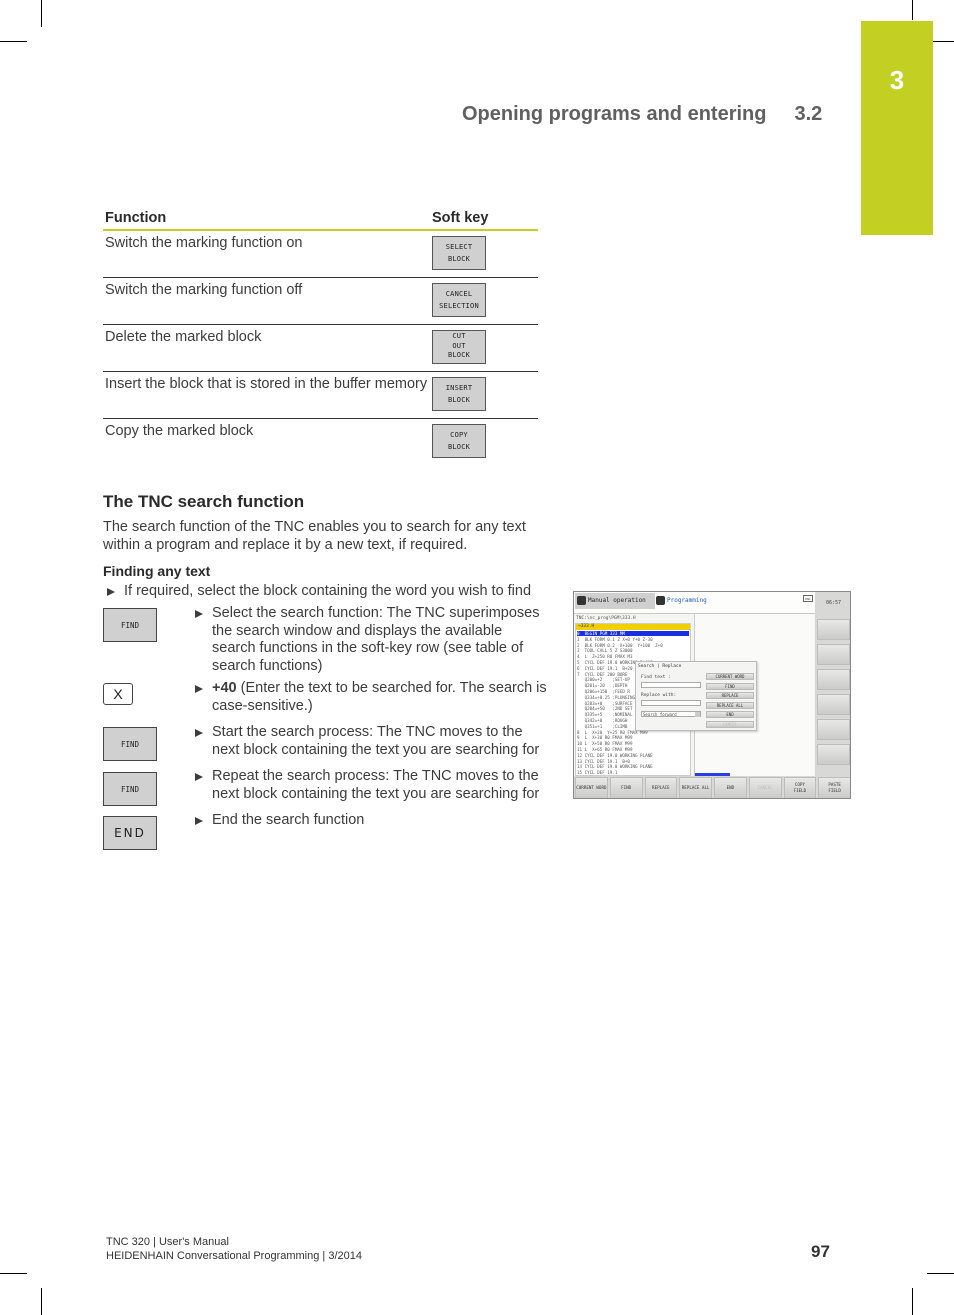 The height and width of the screenshot is (1315, 954). What do you see at coordinates (167, 1242) in the screenshot?
I see `footer-line-1: TNC 320 | User's Manual` at bounding box center [167, 1242].